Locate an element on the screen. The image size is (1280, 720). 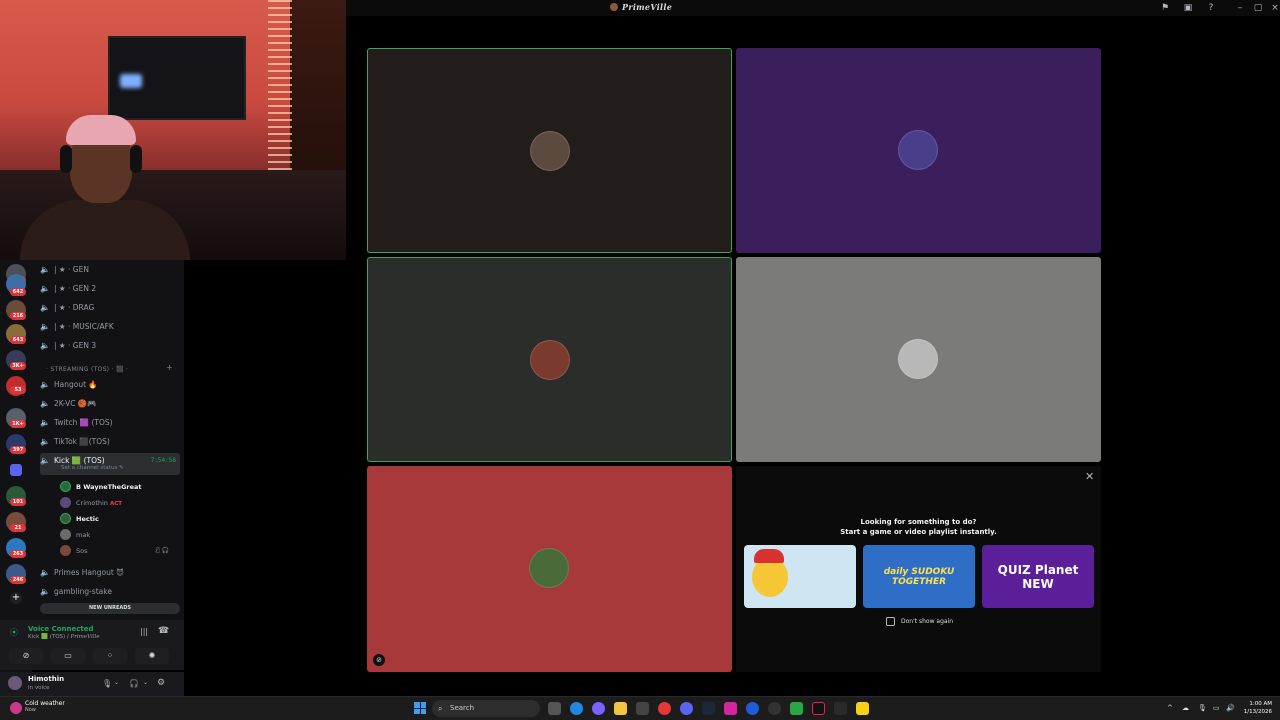
channel-twitch: 🔈 Twitch 🟪 (TOS) is located at coordinates (110, 423).